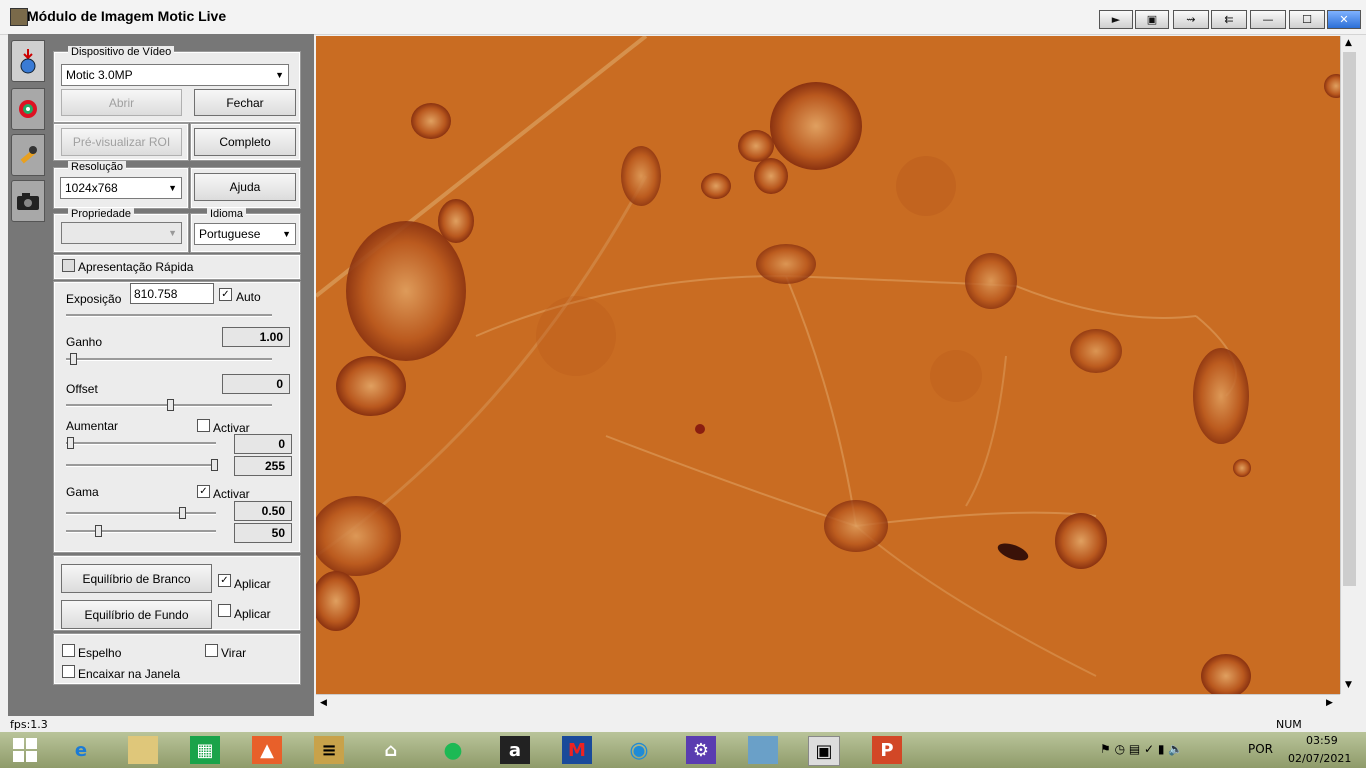  Describe the element at coordinates (1141, 749) in the screenshot. I see `tray-icons: ⚑ ◷ ▤ ✓ ▮ 🔈` at that location.